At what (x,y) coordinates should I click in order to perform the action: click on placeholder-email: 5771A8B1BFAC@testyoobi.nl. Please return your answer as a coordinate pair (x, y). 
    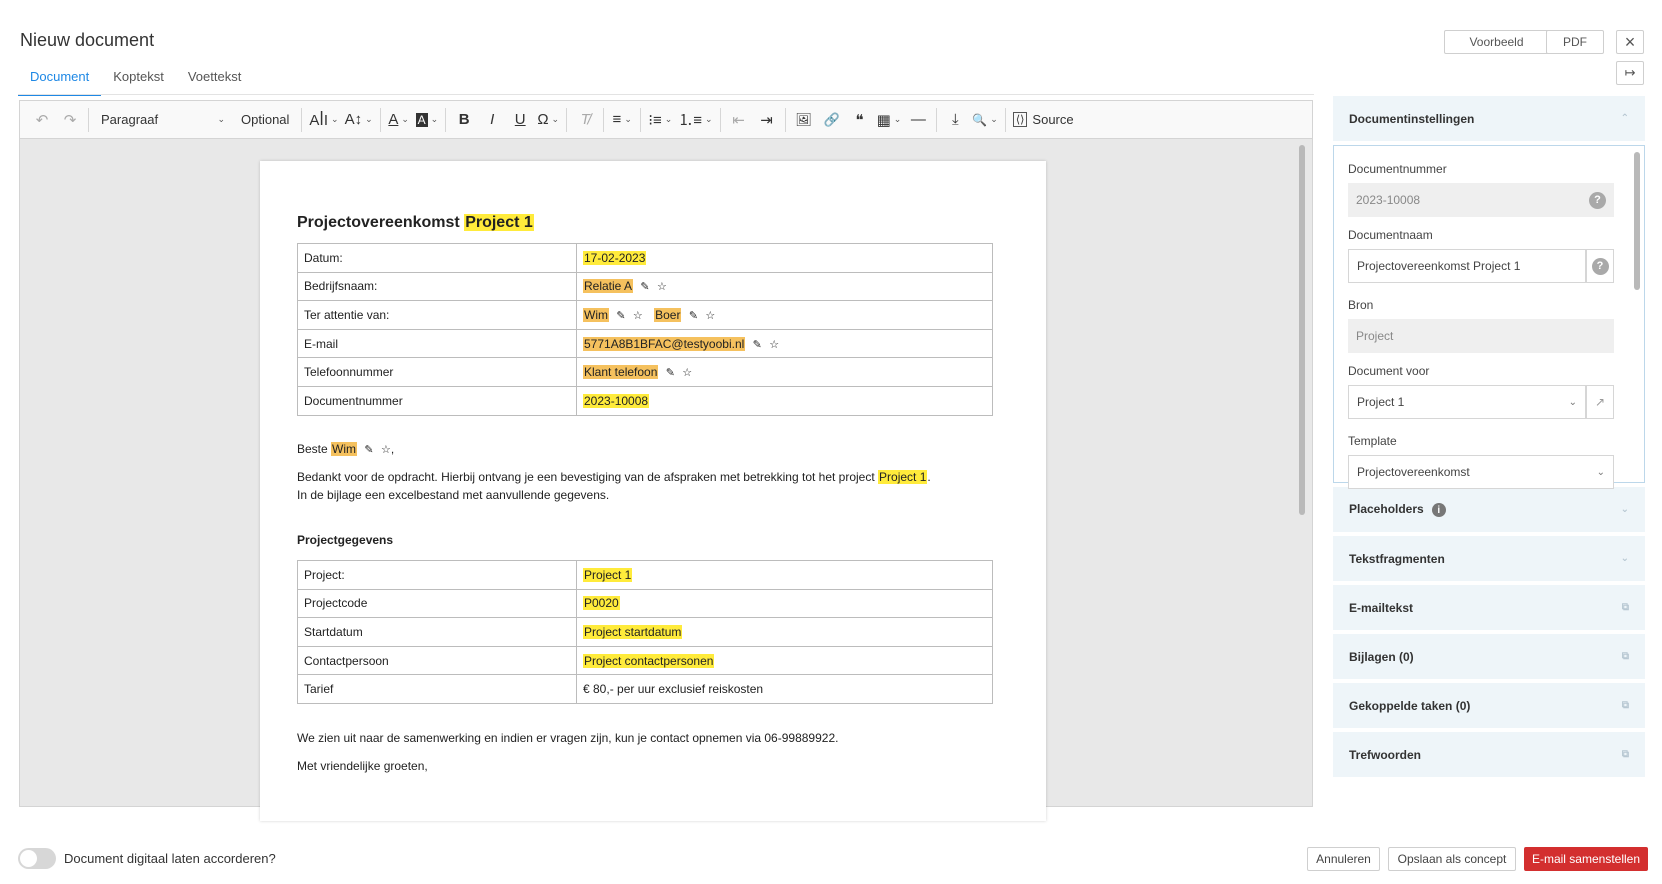
    Looking at the image, I should click on (664, 343).